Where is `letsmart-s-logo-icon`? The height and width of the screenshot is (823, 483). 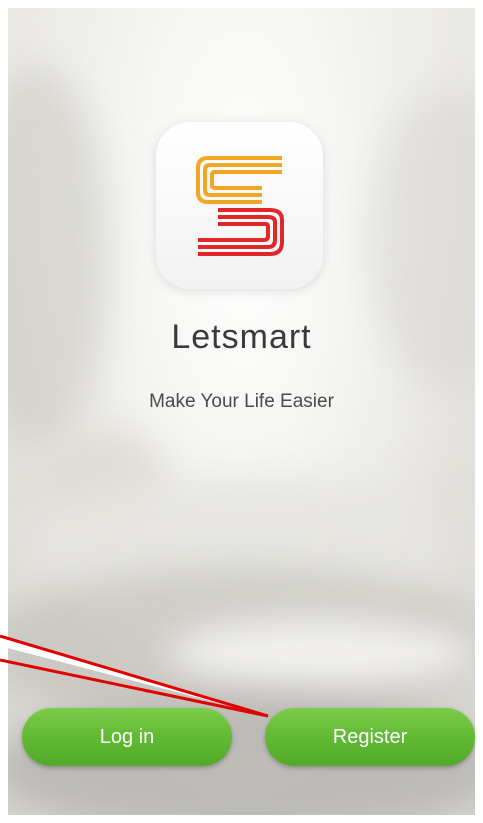
letsmart-s-logo-icon is located at coordinates (240, 206).